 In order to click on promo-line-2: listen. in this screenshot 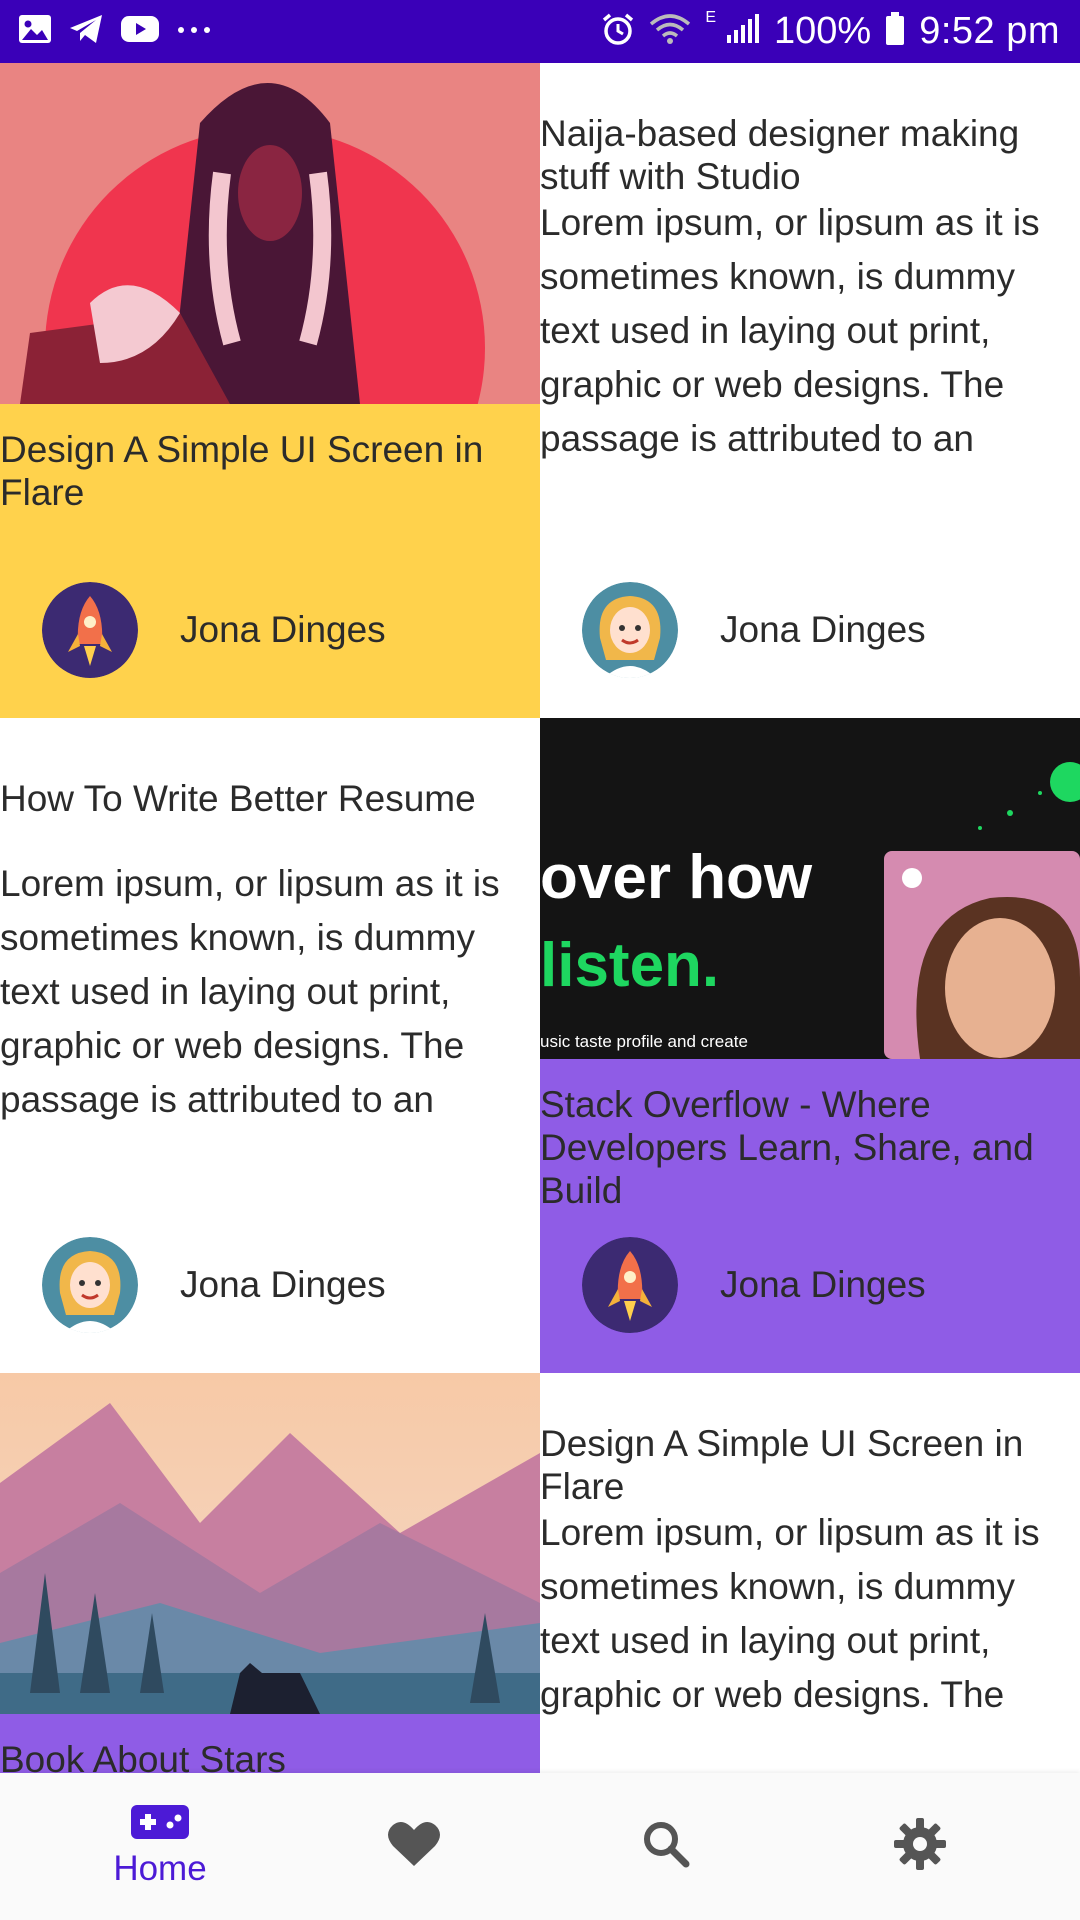, I will do `click(629, 965)`.